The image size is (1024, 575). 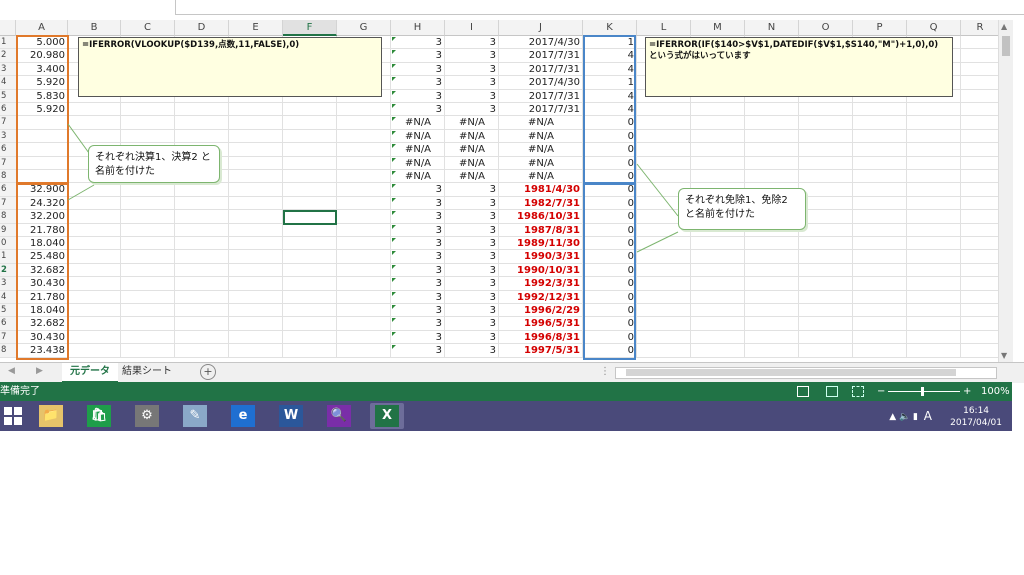 What do you see at coordinates (928, 416) in the screenshot?
I see `ime-indicator: A` at bounding box center [928, 416].